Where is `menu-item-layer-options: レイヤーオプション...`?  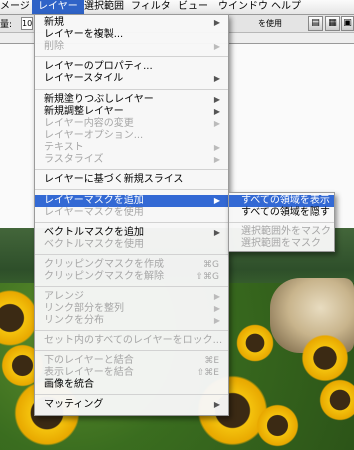 menu-item-layer-options: レイヤーオプション... is located at coordinates (131, 136).